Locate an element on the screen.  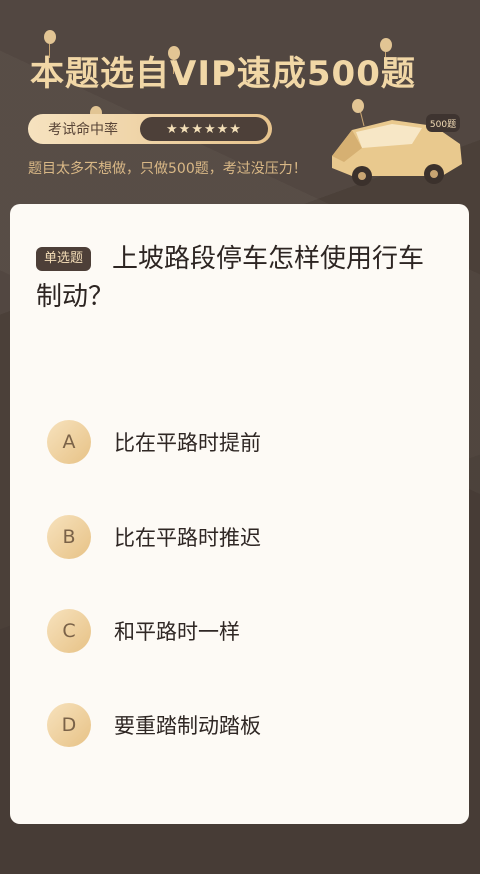
hit-rate-pill: 考试命中率 ★★★★★★ is located at coordinates (150, 129).